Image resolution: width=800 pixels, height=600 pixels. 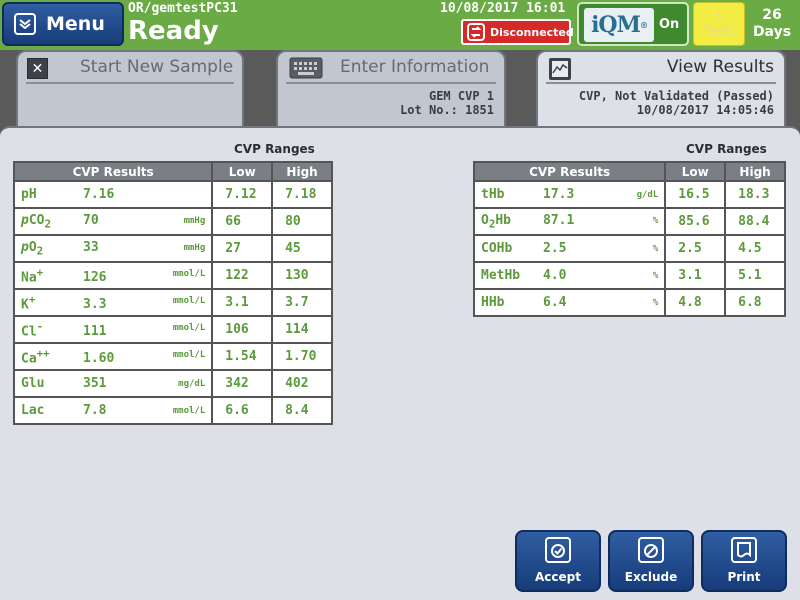 I want to click on table-row: COHb 2.5% 2.5 4.5, so click(x=629, y=248).